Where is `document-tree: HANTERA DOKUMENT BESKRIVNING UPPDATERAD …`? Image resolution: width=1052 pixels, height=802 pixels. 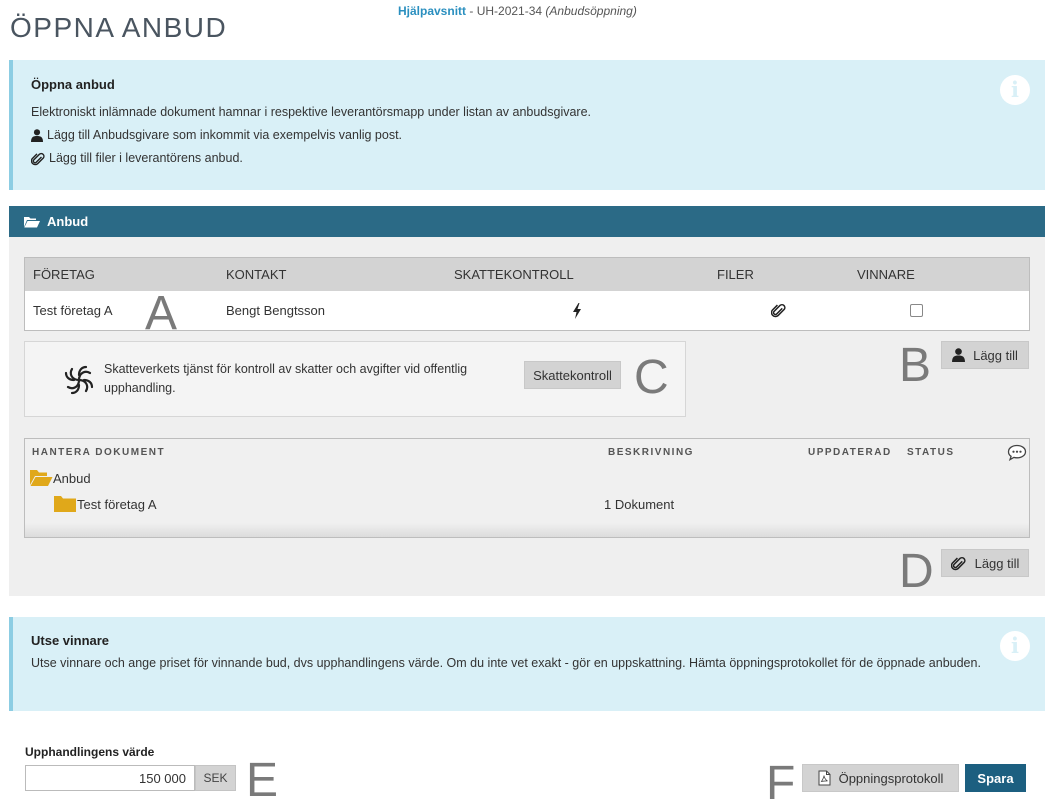
document-tree: HANTERA DOKUMENT BESKRIVNING UPPDATERAD … is located at coordinates (527, 488).